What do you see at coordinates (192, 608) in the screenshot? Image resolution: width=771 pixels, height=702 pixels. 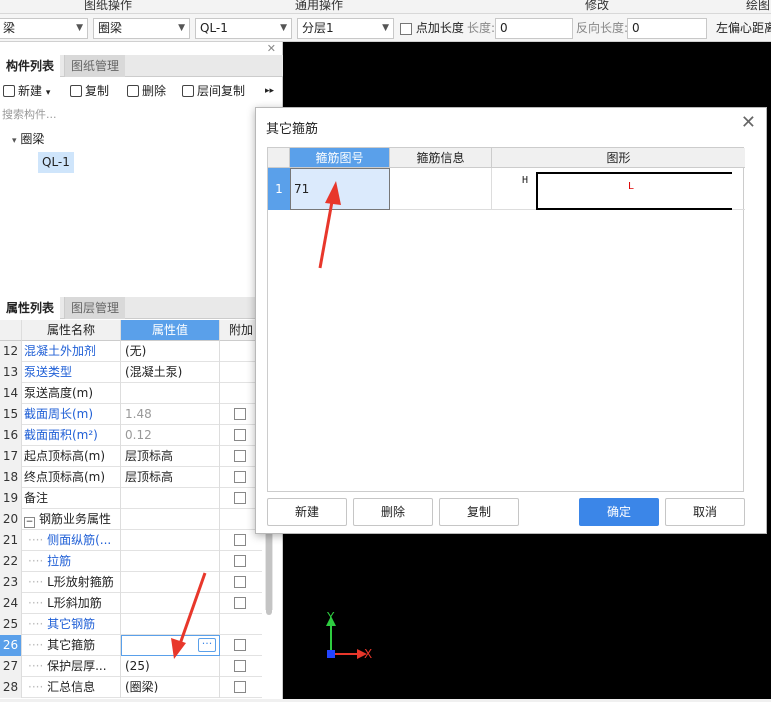 I see `arrow-to-other-stirrup` at bounding box center [192, 608].